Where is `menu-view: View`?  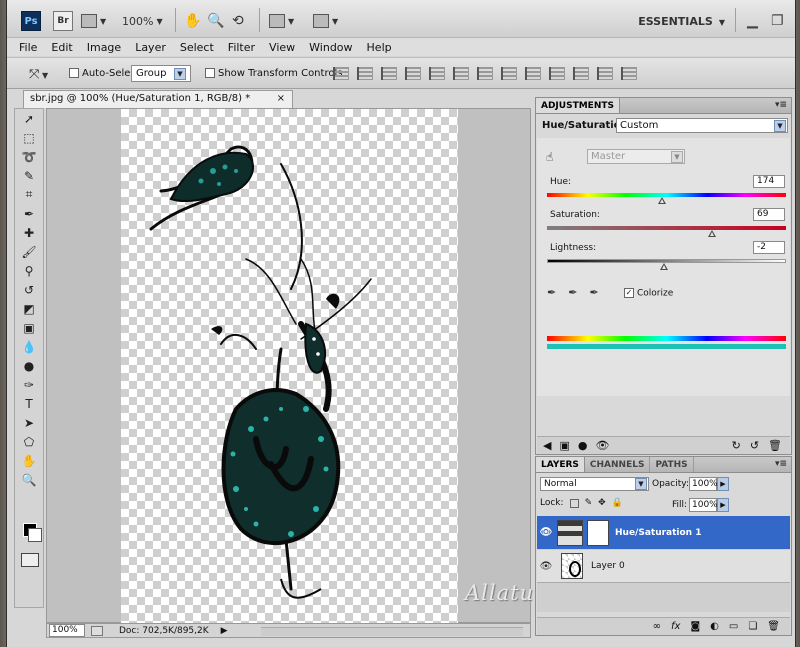 menu-view: View is located at coordinates (282, 47).